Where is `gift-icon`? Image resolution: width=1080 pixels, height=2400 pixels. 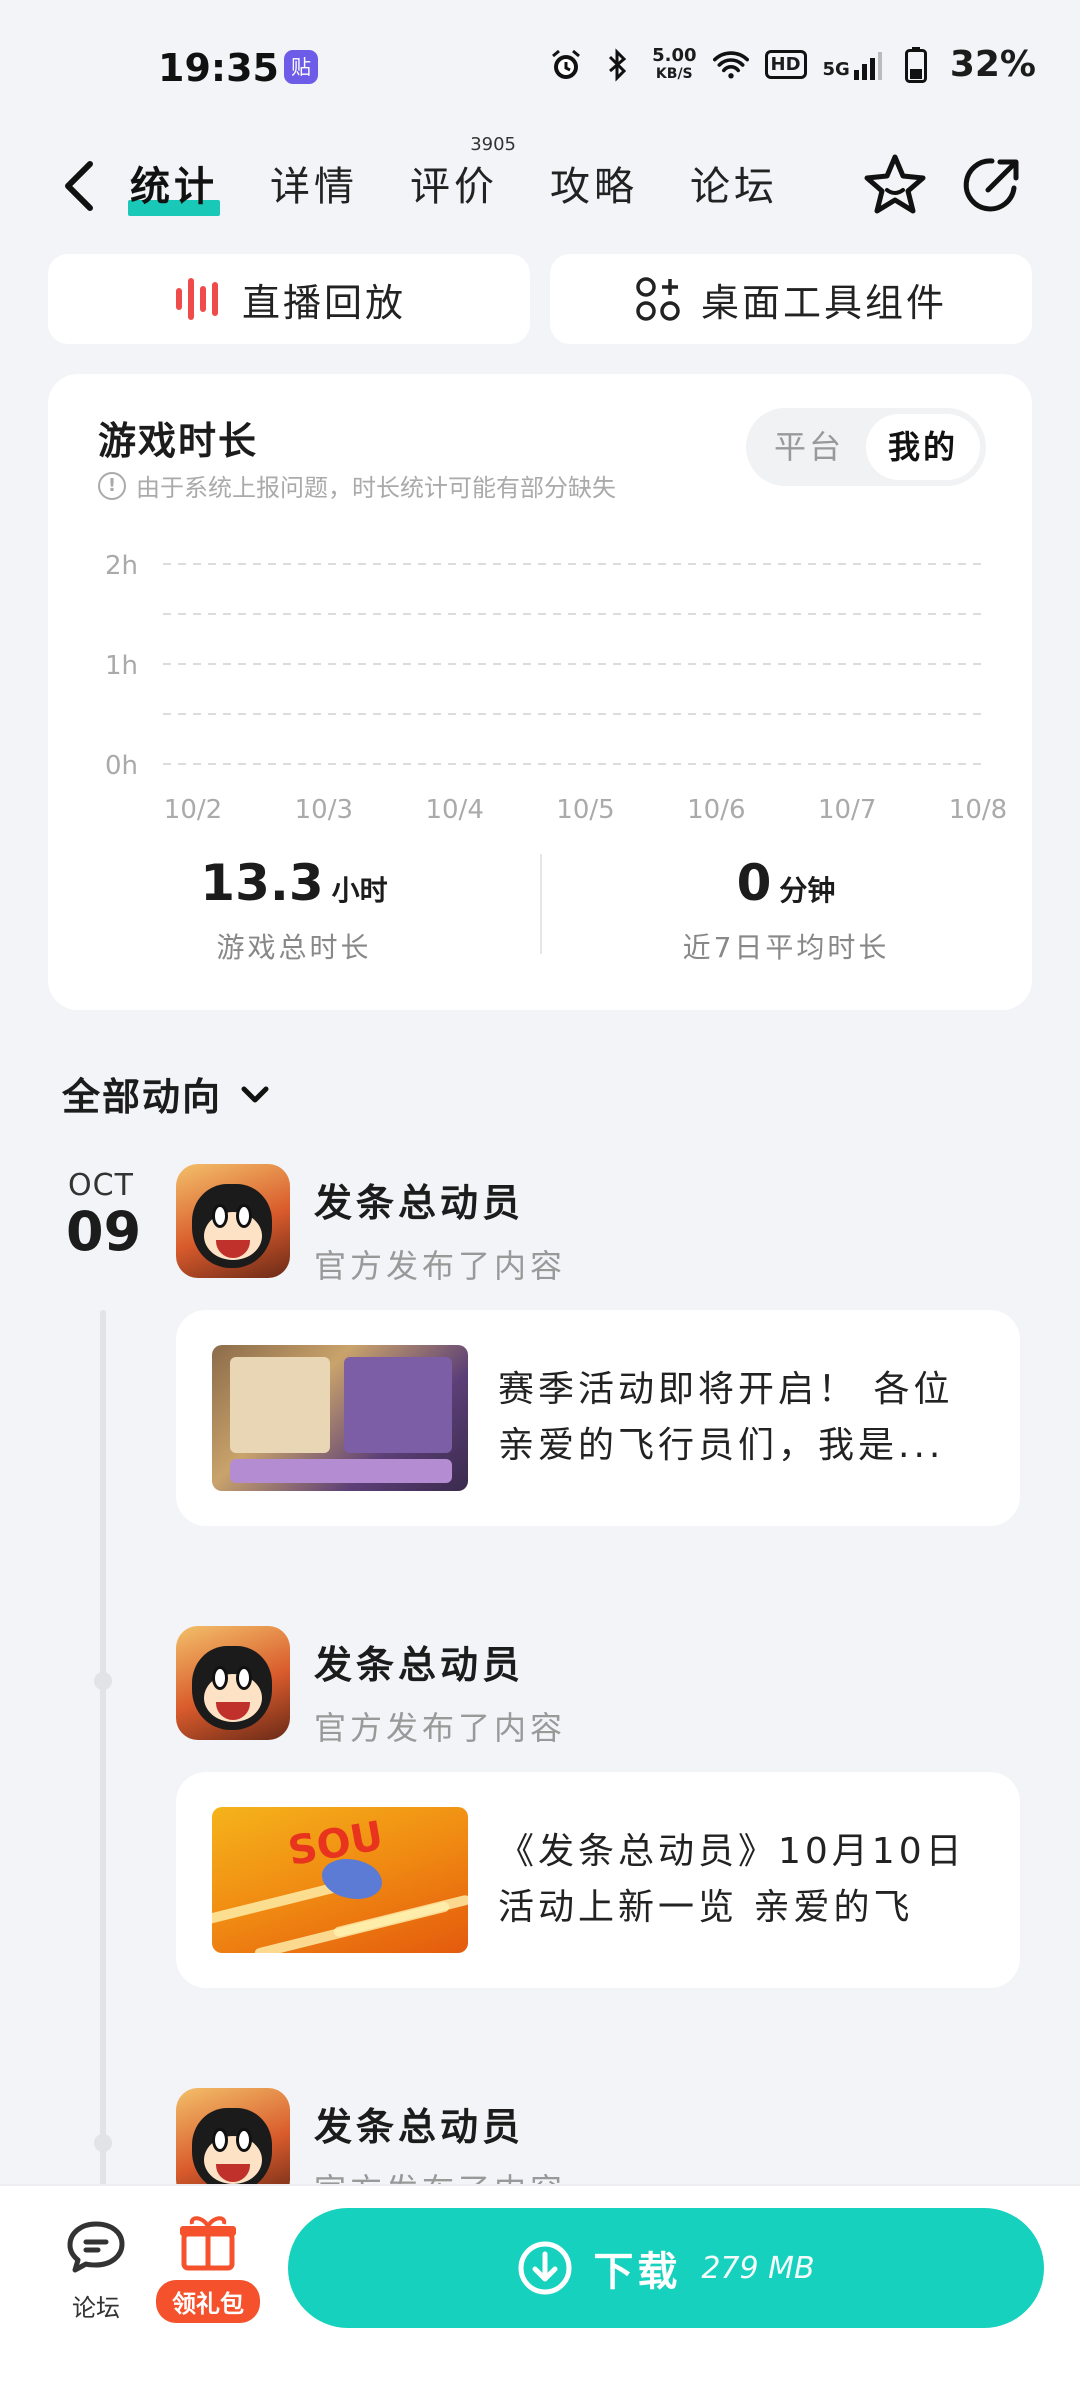
gift-icon is located at coordinates (208, 2243).